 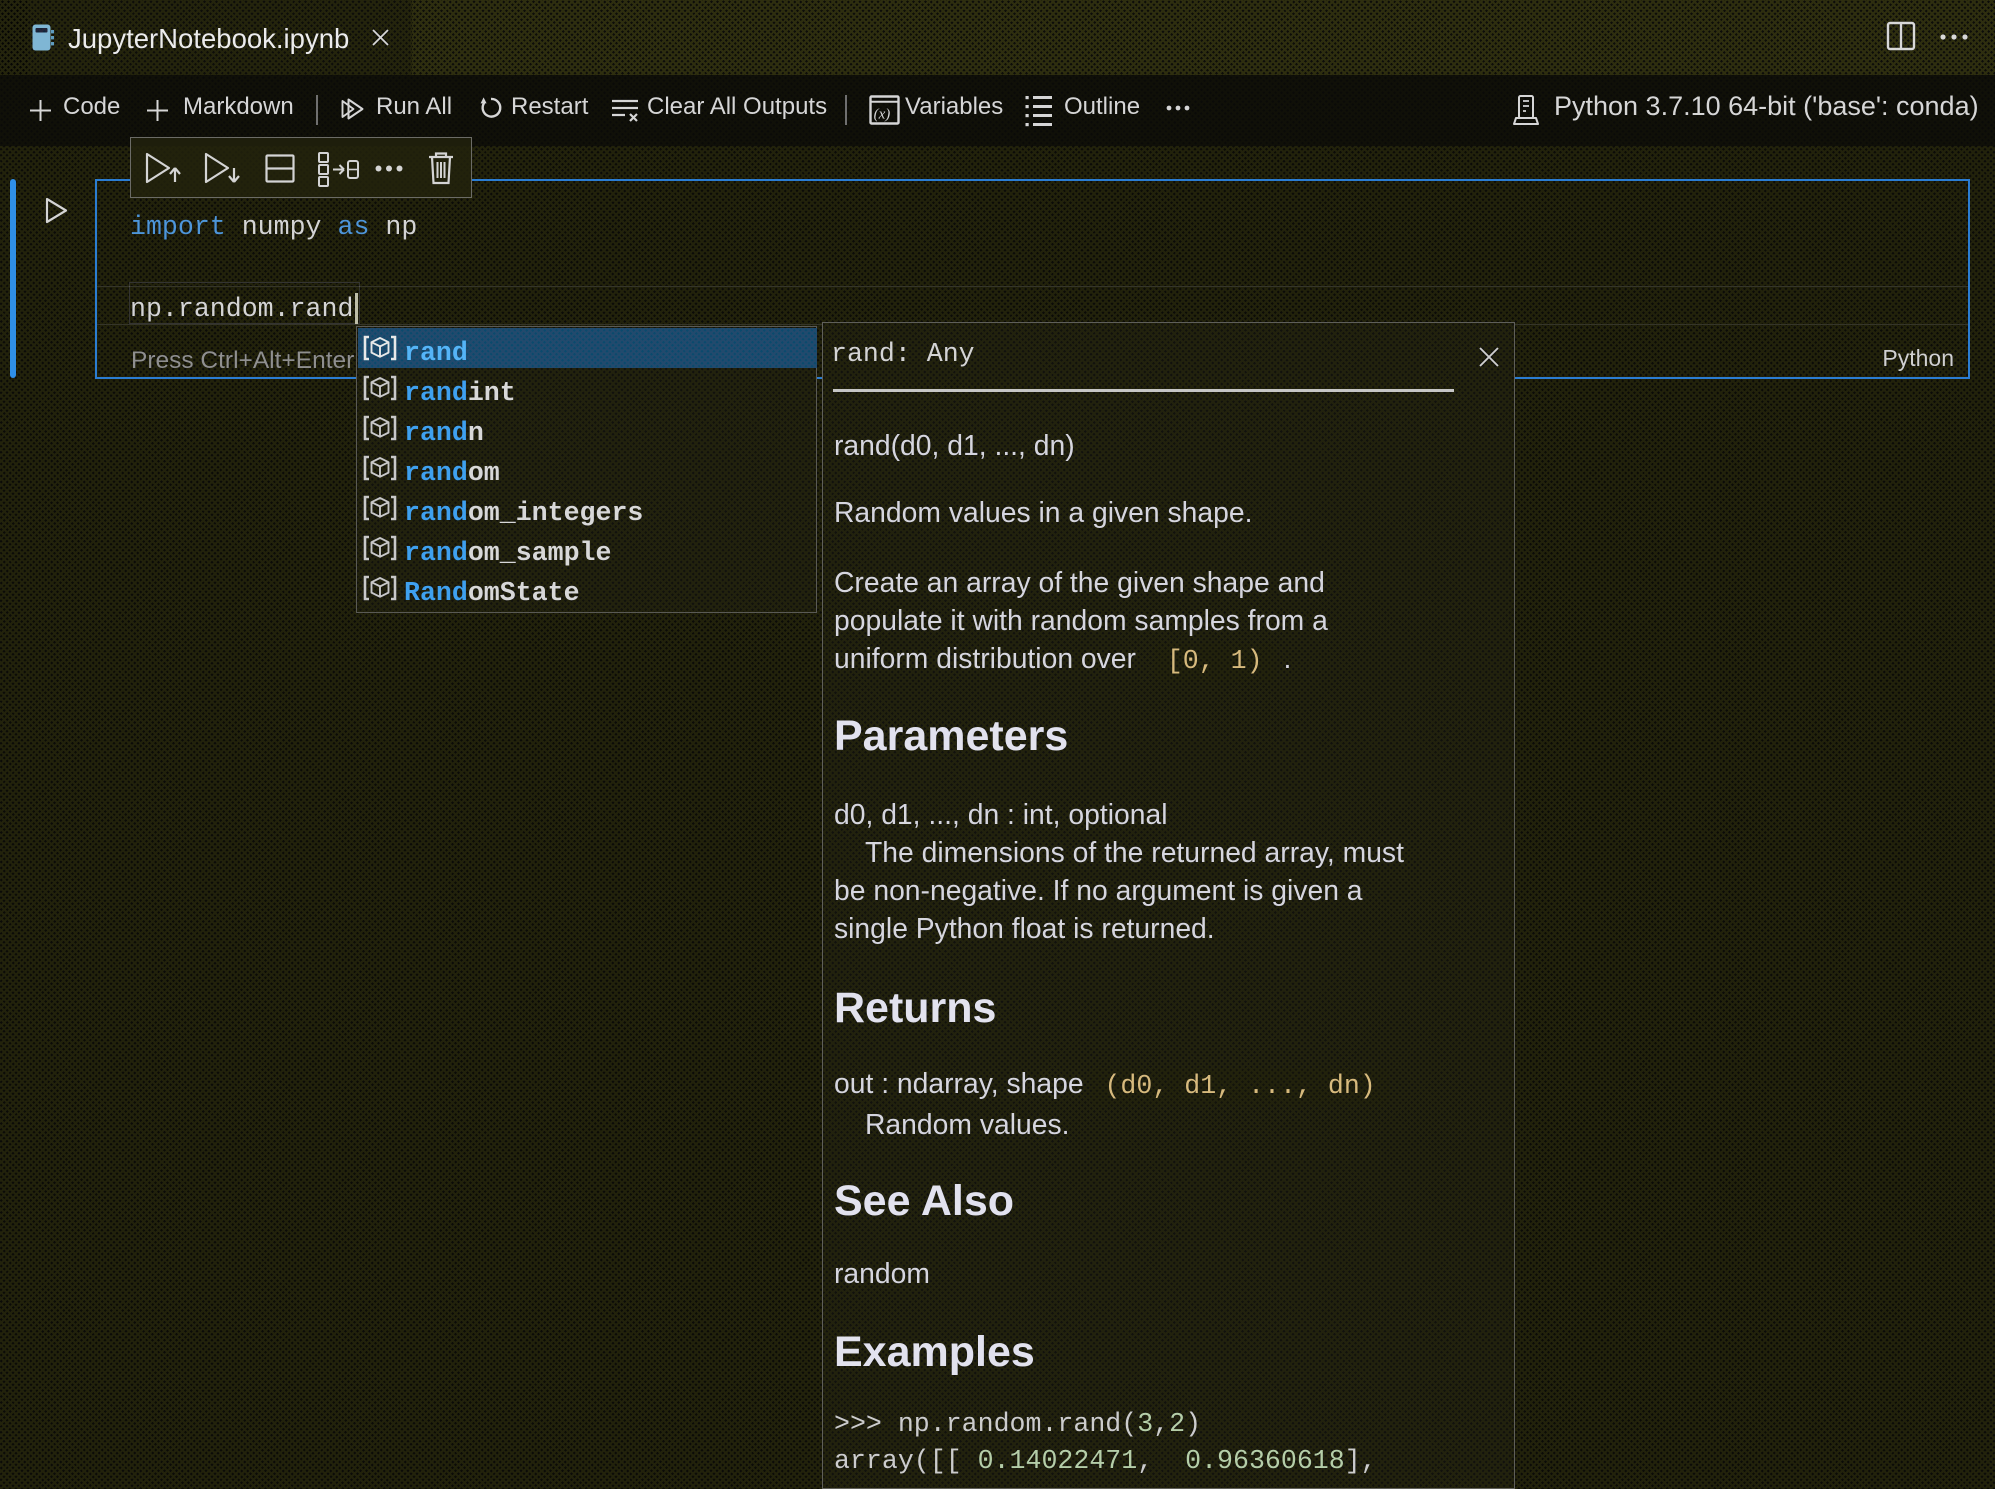 I want to click on svg-text: (x), so click(x=882, y=115).